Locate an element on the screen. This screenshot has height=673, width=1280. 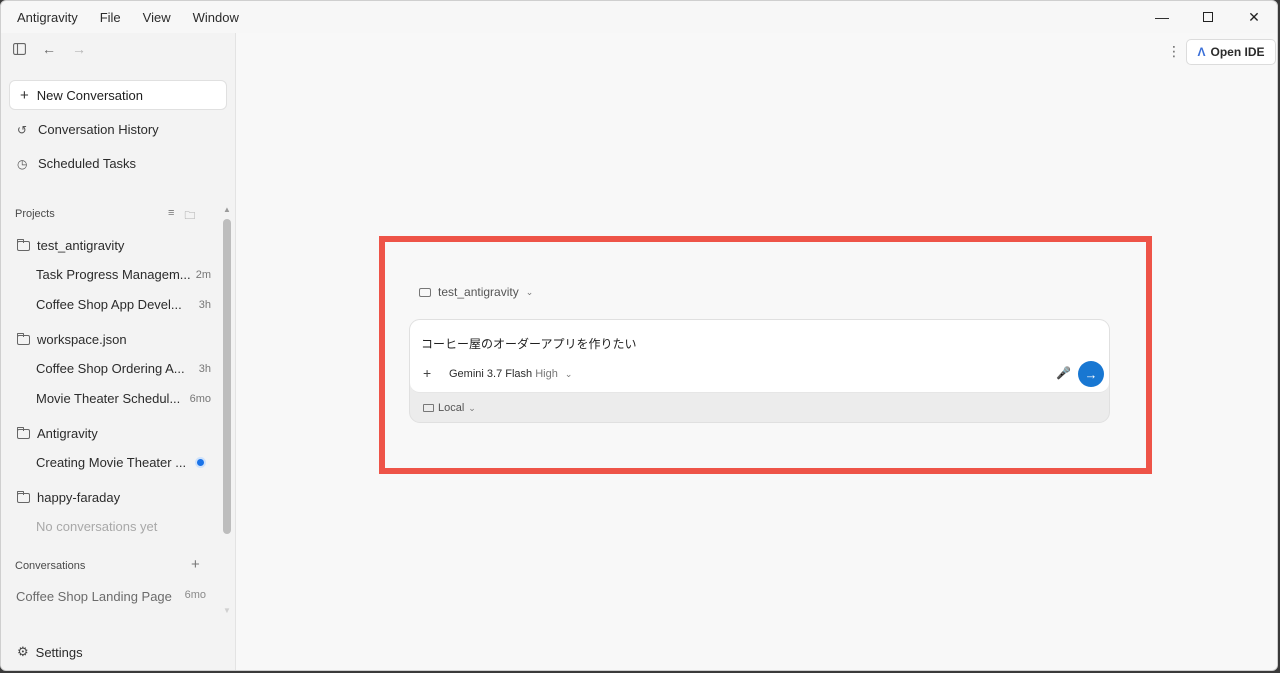
new-conversation-button: + New Conversation is located at coordinates (118, 95).